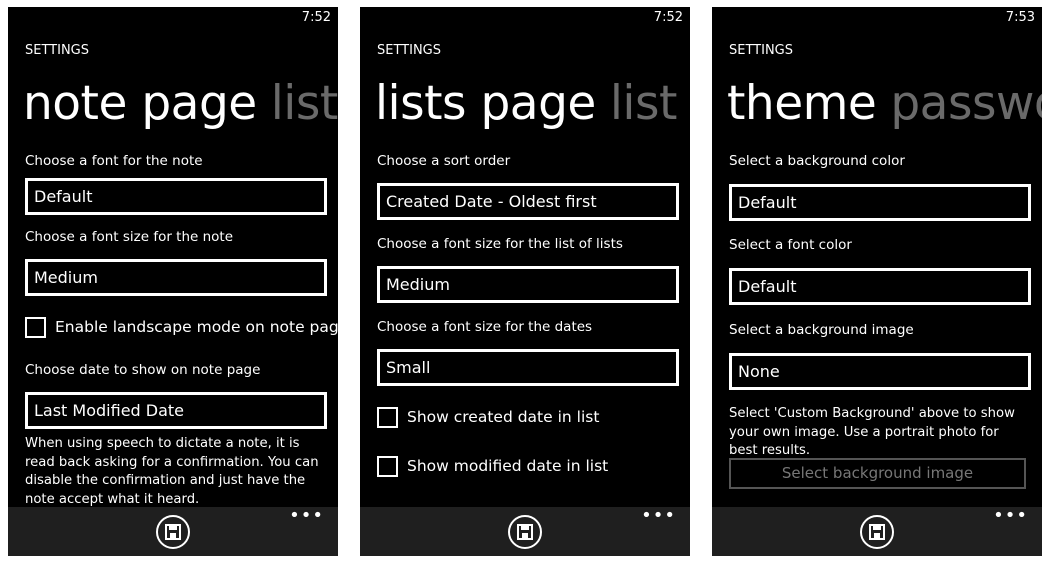  I want to click on landscape-label: Enable landscape mode on note page, so click(196, 327).